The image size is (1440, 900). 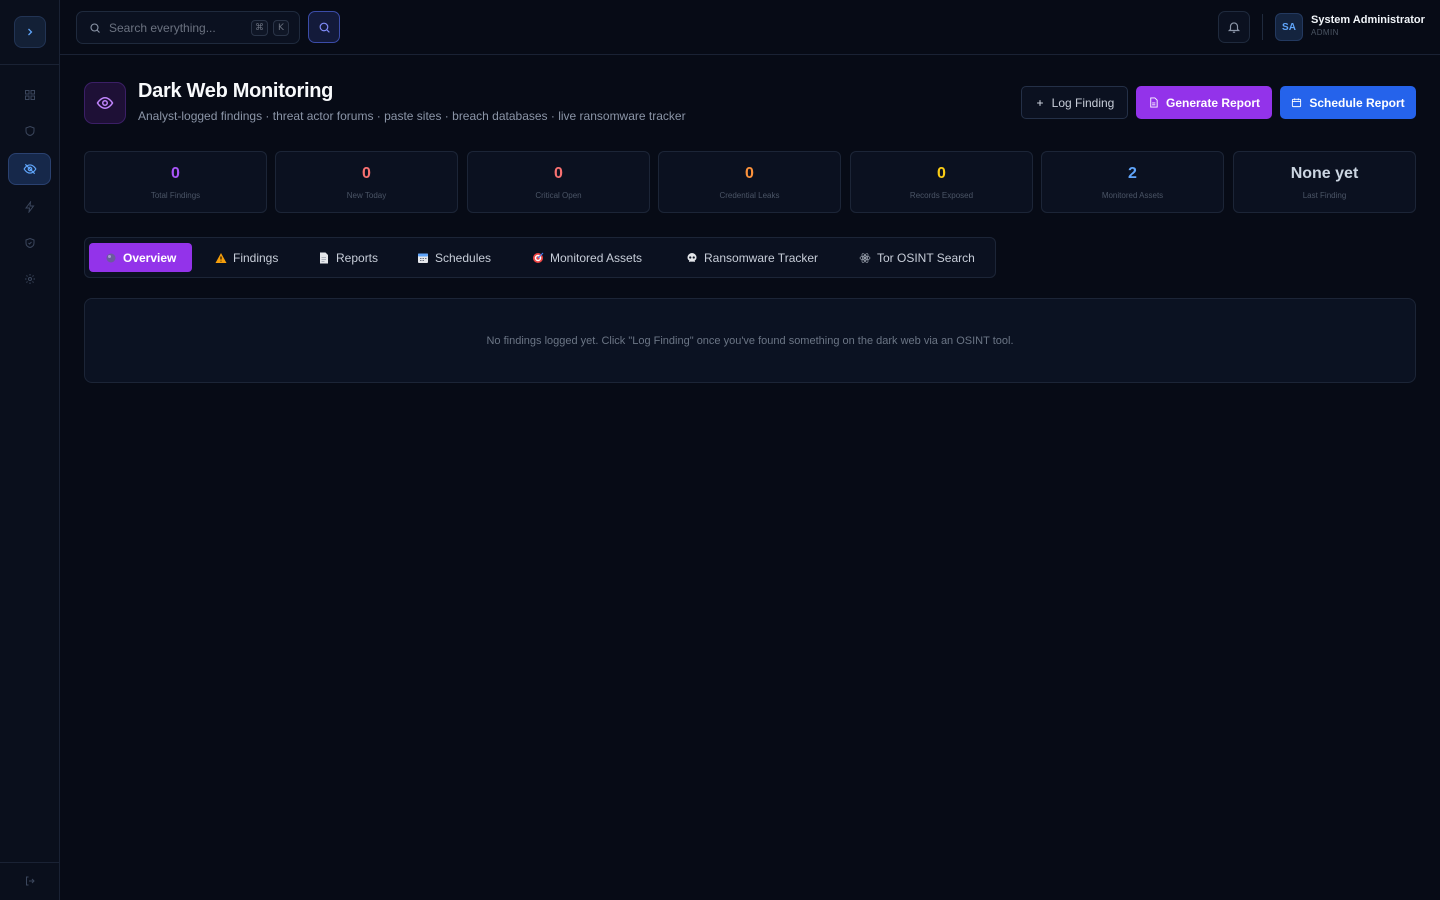 What do you see at coordinates (1213, 102) in the screenshot?
I see `generate-report-label: Generate Report` at bounding box center [1213, 102].